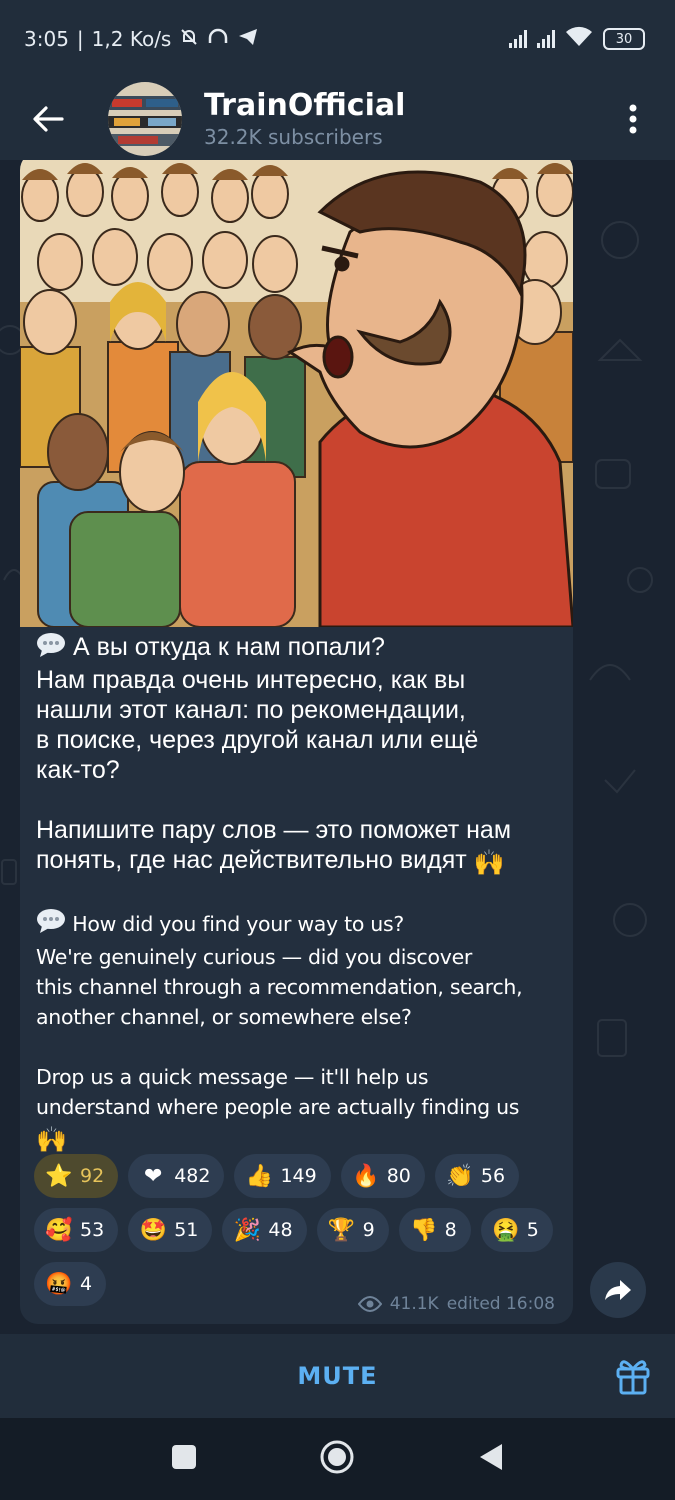 The image size is (675, 1500). I want to click on en-line-1: How did you find your way to us?, so click(238, 924).